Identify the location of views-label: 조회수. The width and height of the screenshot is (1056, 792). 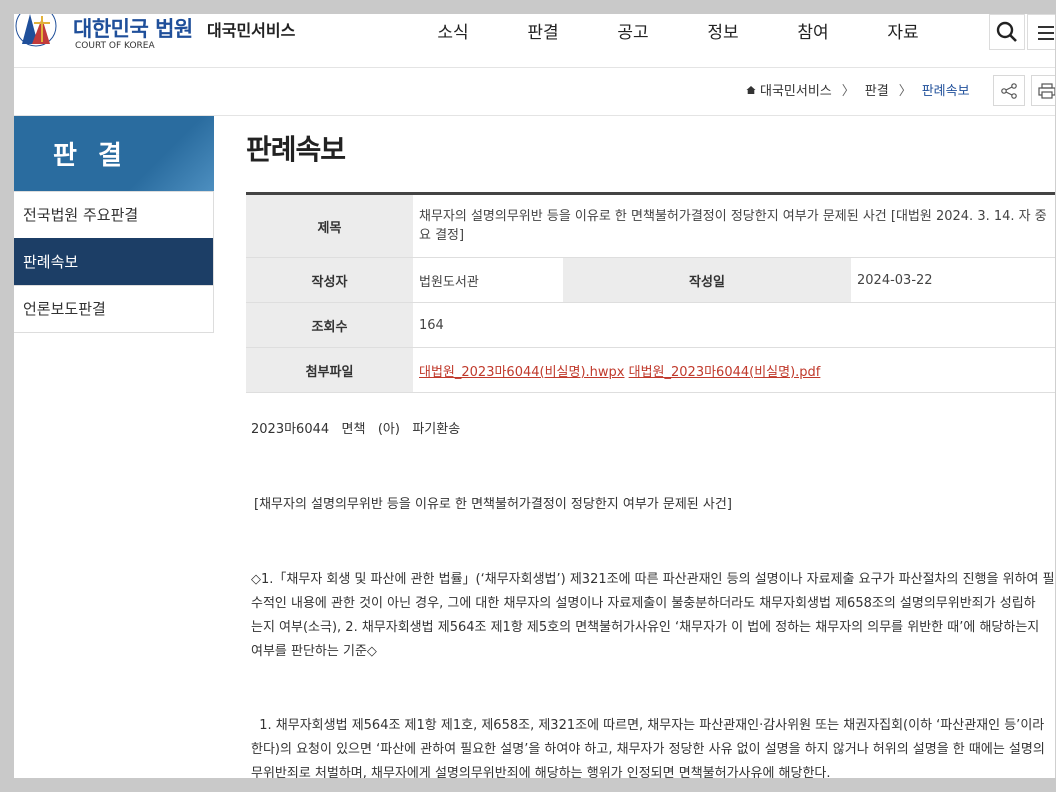
(329, 325).